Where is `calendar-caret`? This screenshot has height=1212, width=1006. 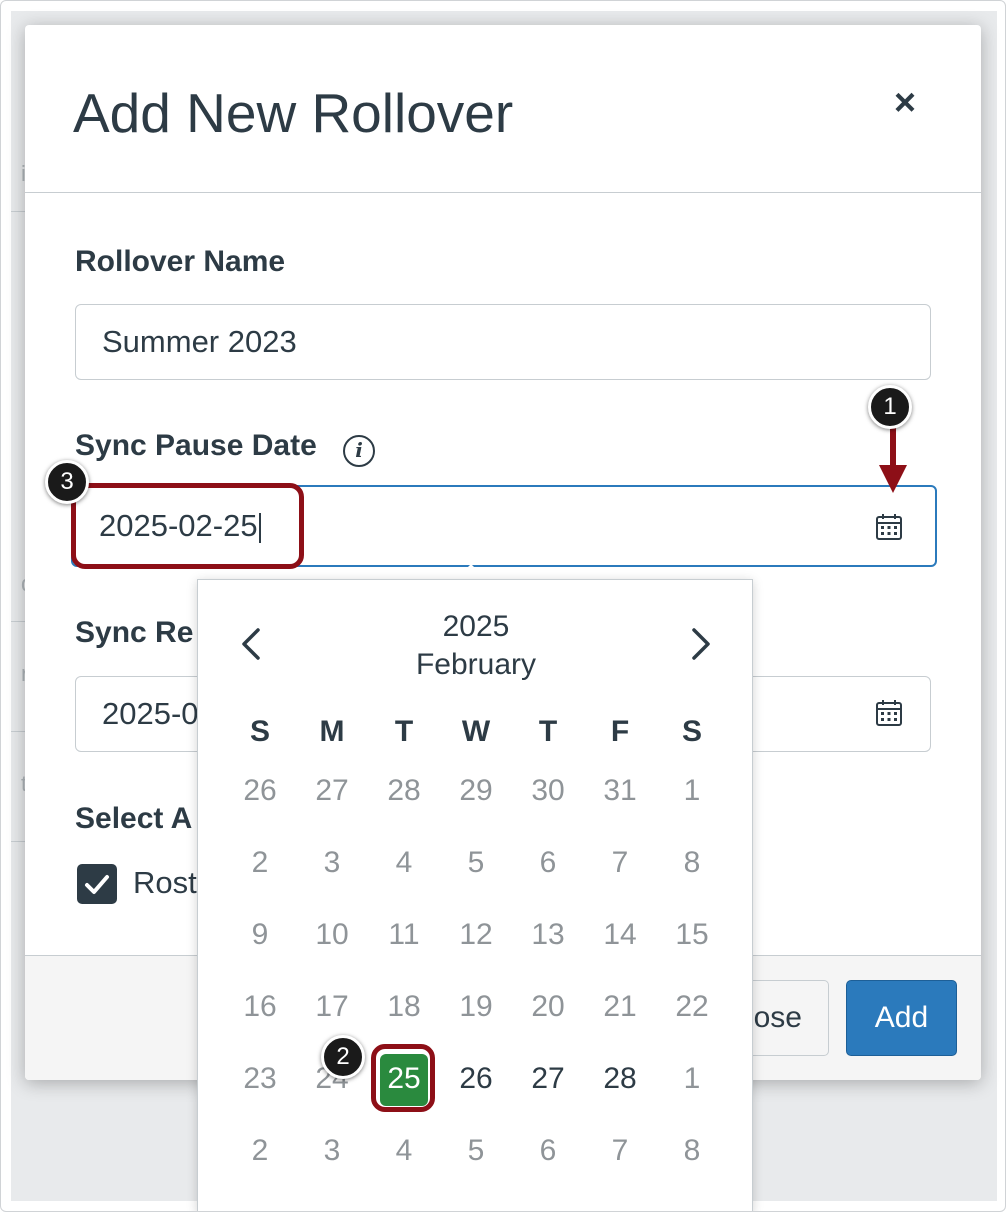
calendar-caret is located at coordinates (471, 572).